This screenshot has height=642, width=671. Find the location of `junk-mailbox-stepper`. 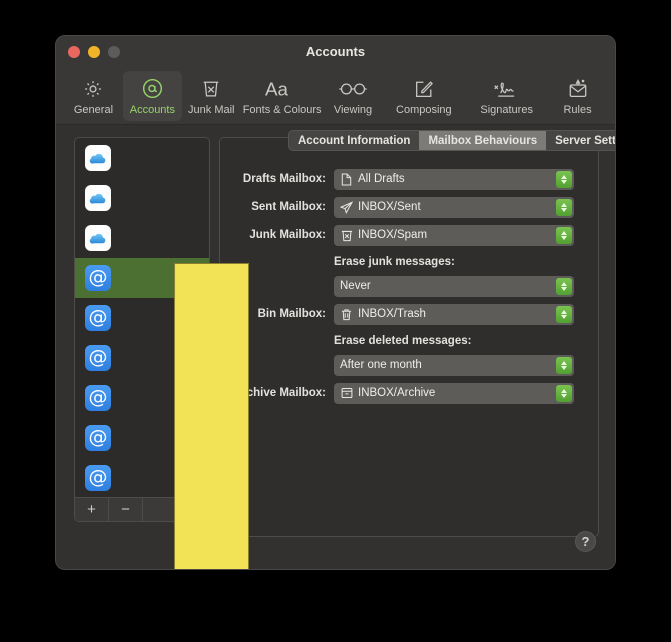

junk-mailbox-stepper is located at coordinates (564, 235).